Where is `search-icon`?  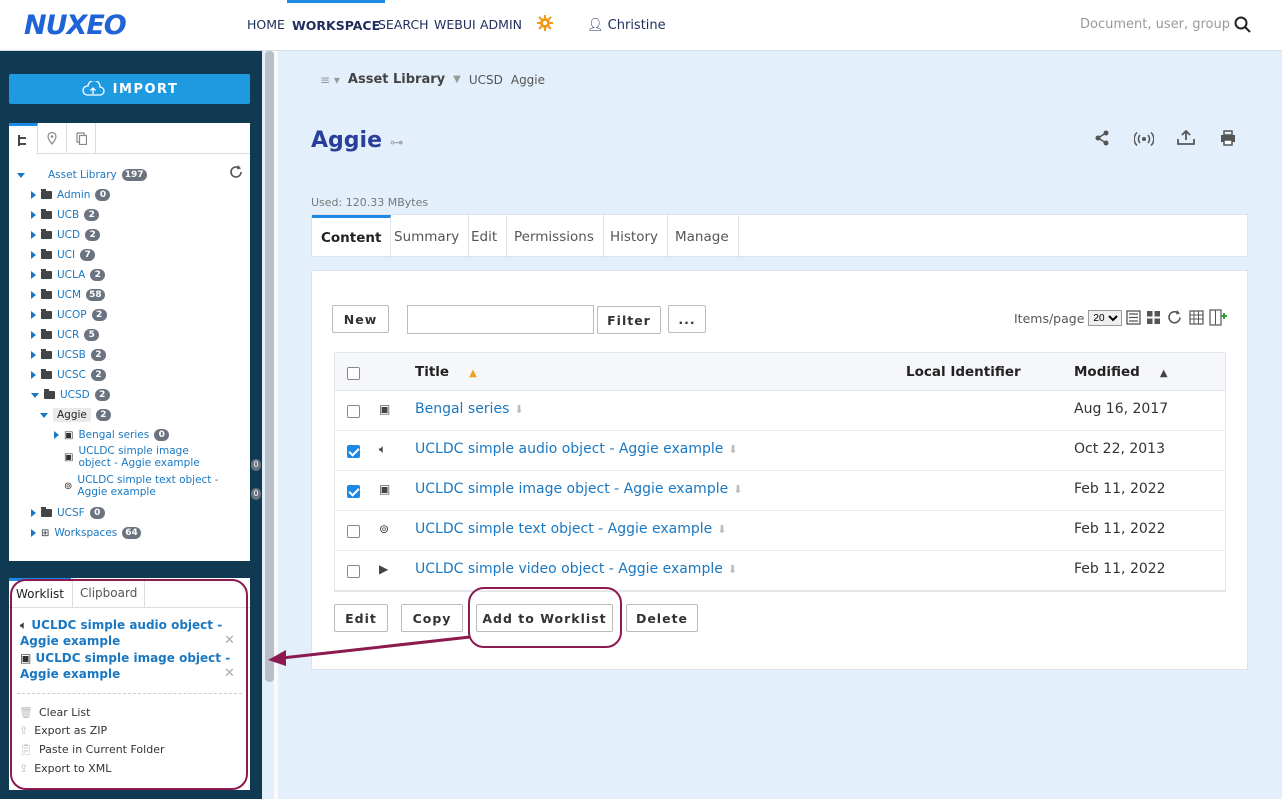 search-icon is located at coordinates (1243, 25).